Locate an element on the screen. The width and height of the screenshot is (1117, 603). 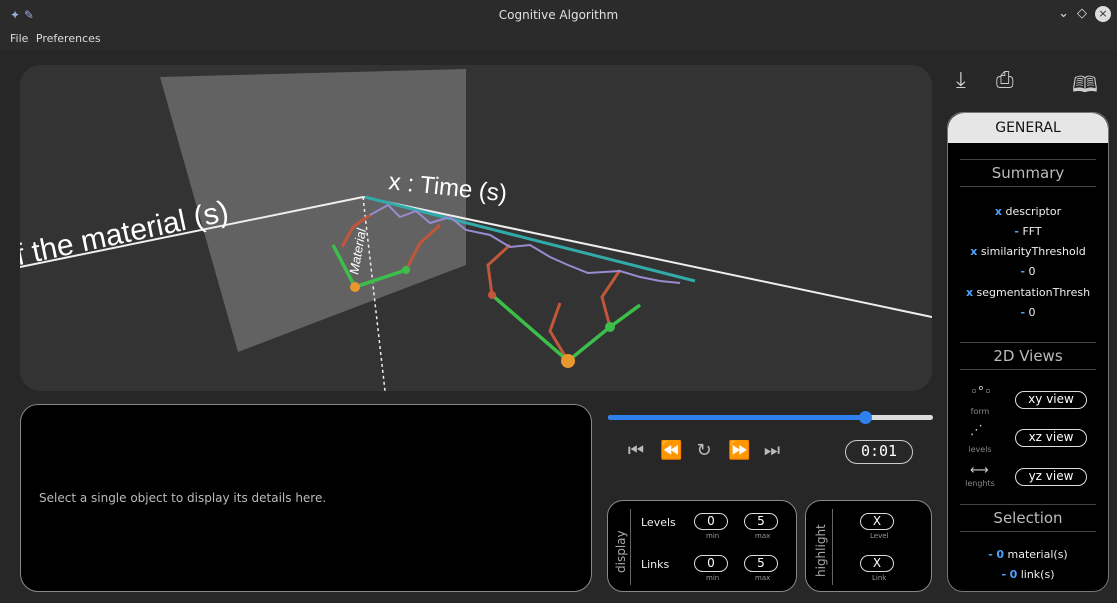
levels-min-input: 0 is located at coordinates (711, 521).